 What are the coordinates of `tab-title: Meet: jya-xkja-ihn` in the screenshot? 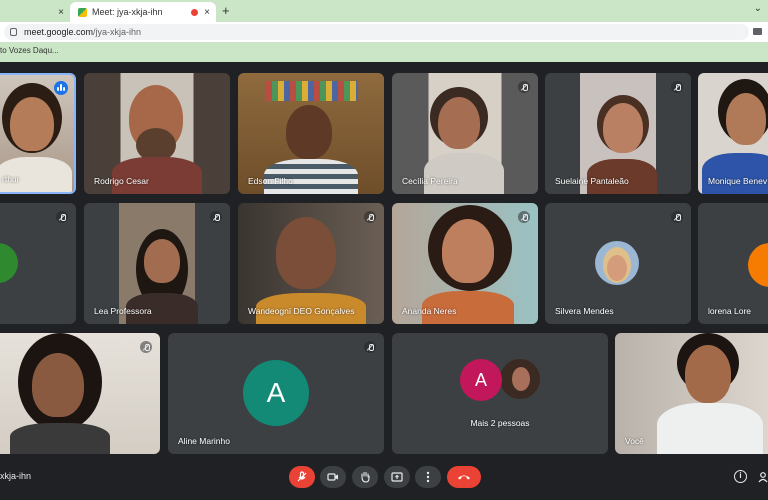 It's located at (127, 12).